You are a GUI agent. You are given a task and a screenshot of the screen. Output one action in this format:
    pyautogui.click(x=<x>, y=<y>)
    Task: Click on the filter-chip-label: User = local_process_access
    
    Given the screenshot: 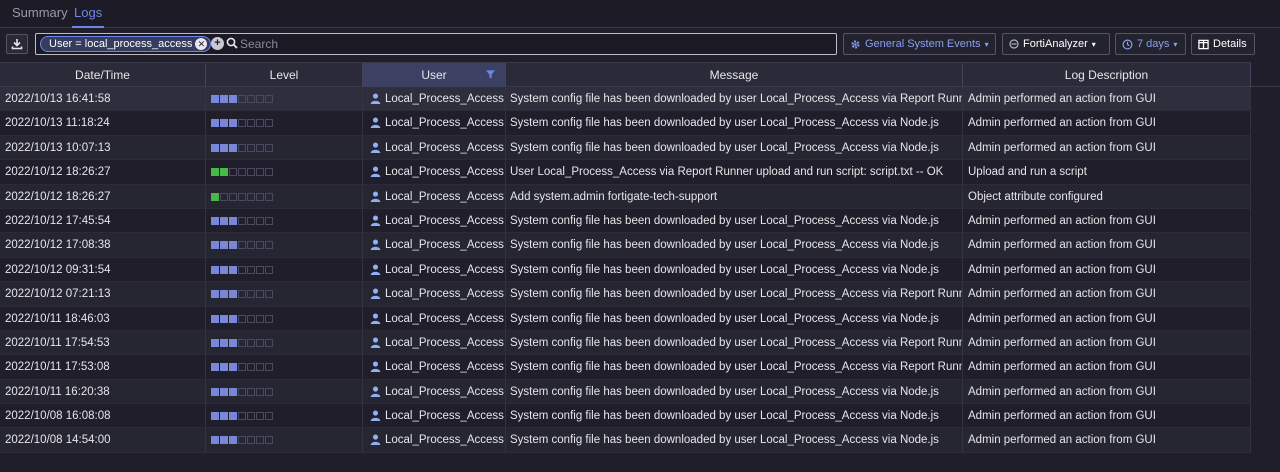 What is the action you would take?
    pyautogui.click(x=121, y=44)
    